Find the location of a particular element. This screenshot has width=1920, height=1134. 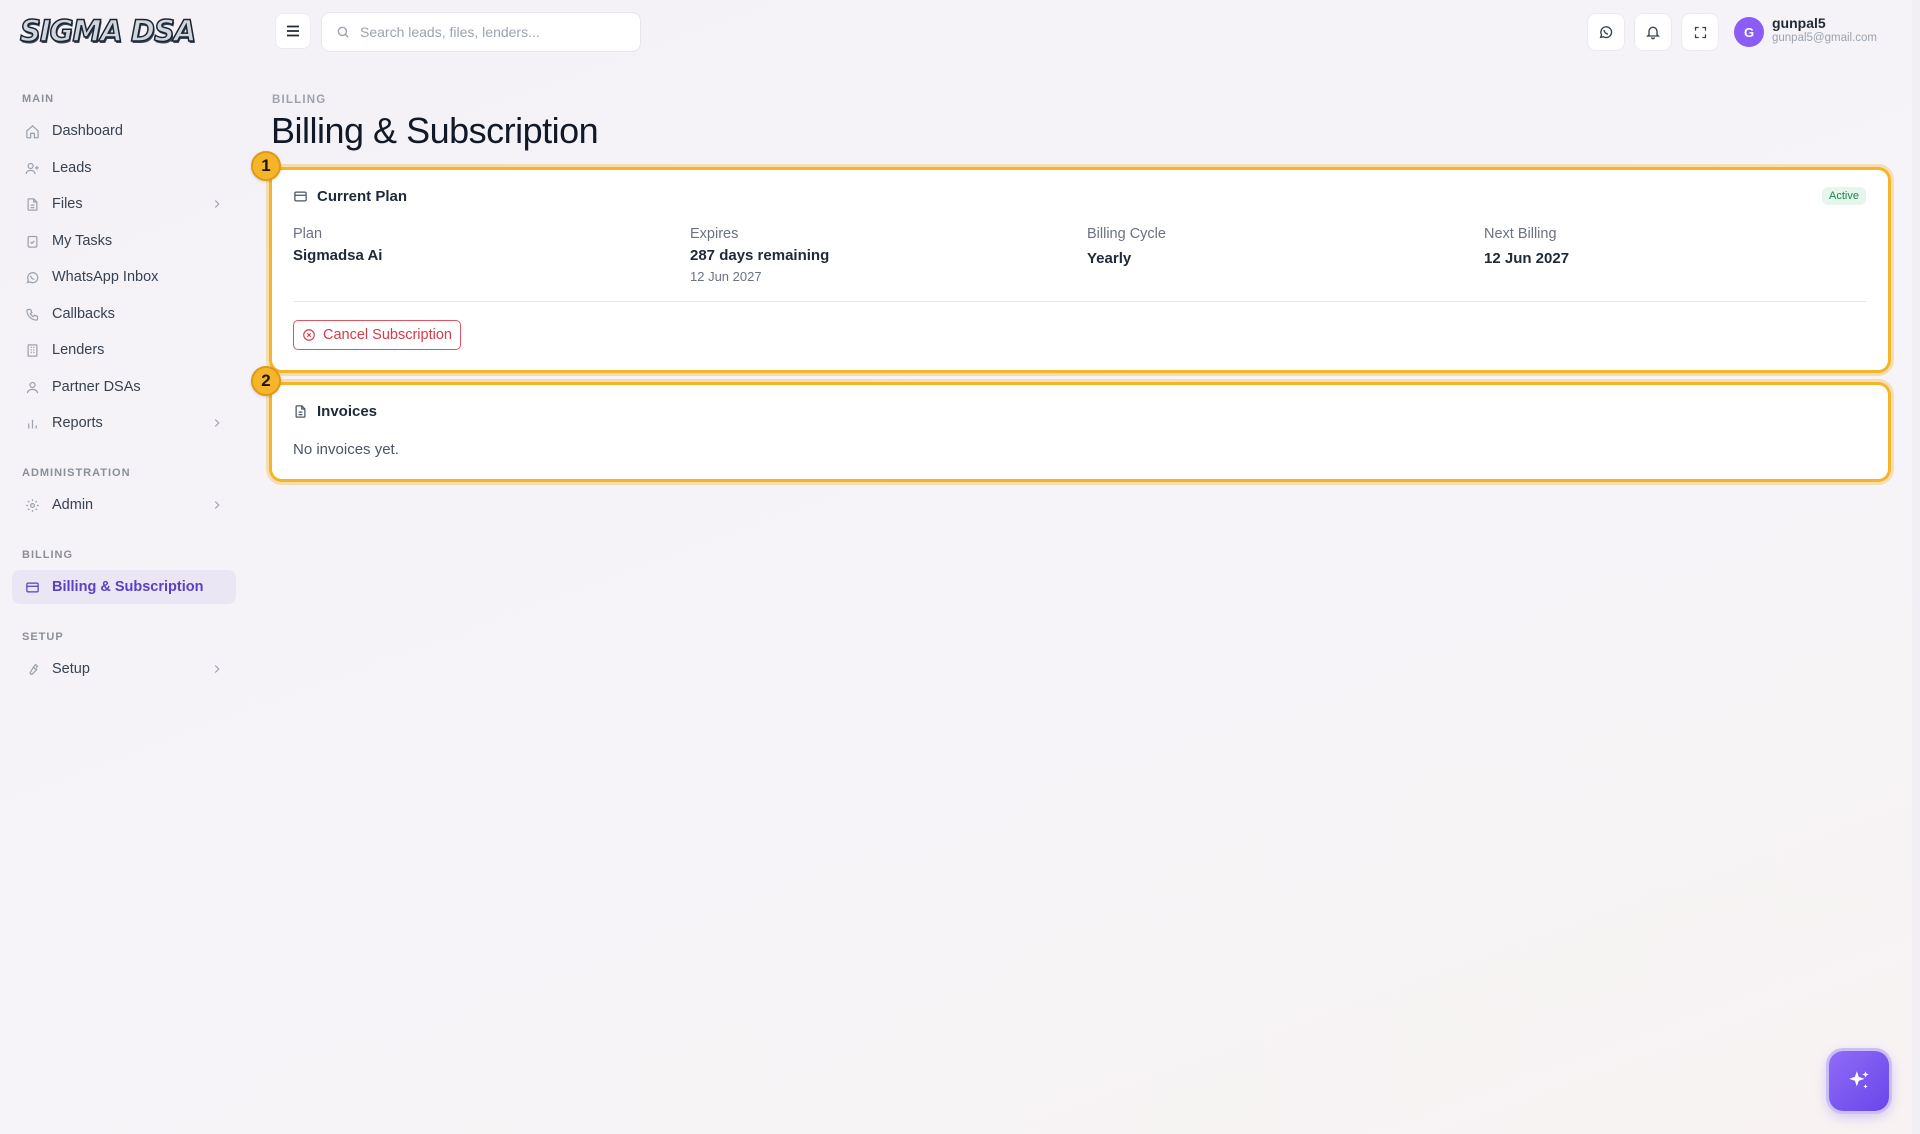

empty-state-text: No invoices yet. is located at coordinates (346, 449).